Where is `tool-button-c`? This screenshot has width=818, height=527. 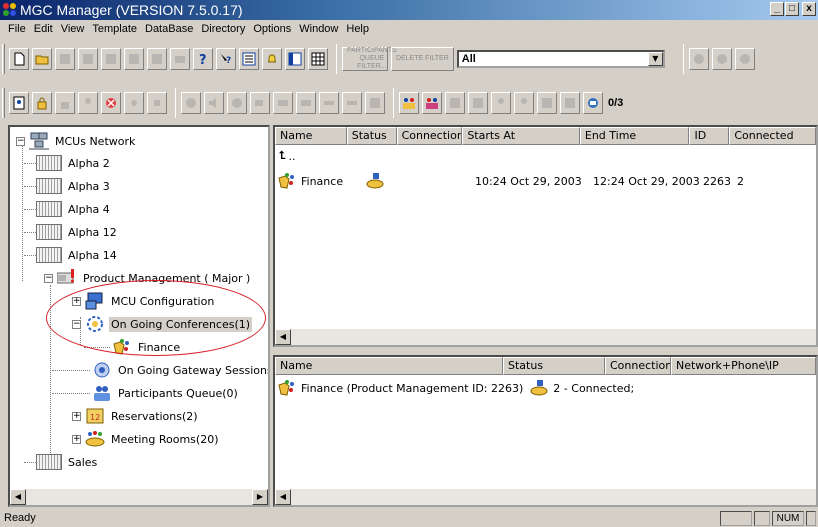
tool-button-c is located at coordinates (744, 59).